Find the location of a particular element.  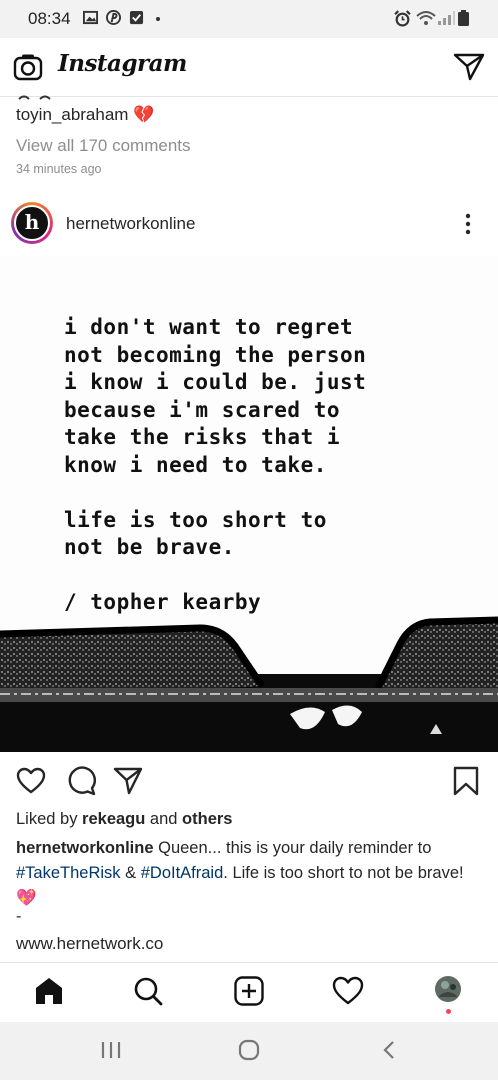

share-icon is located at coordinates (128, 781).